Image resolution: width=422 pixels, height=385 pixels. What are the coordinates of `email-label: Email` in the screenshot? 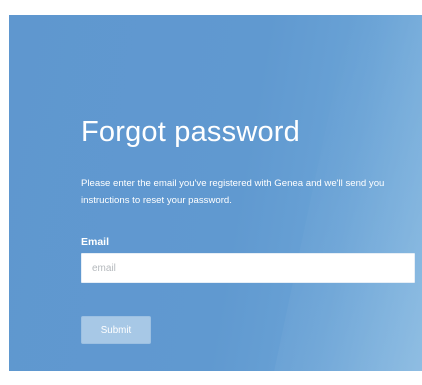 It's located at (95, 242).